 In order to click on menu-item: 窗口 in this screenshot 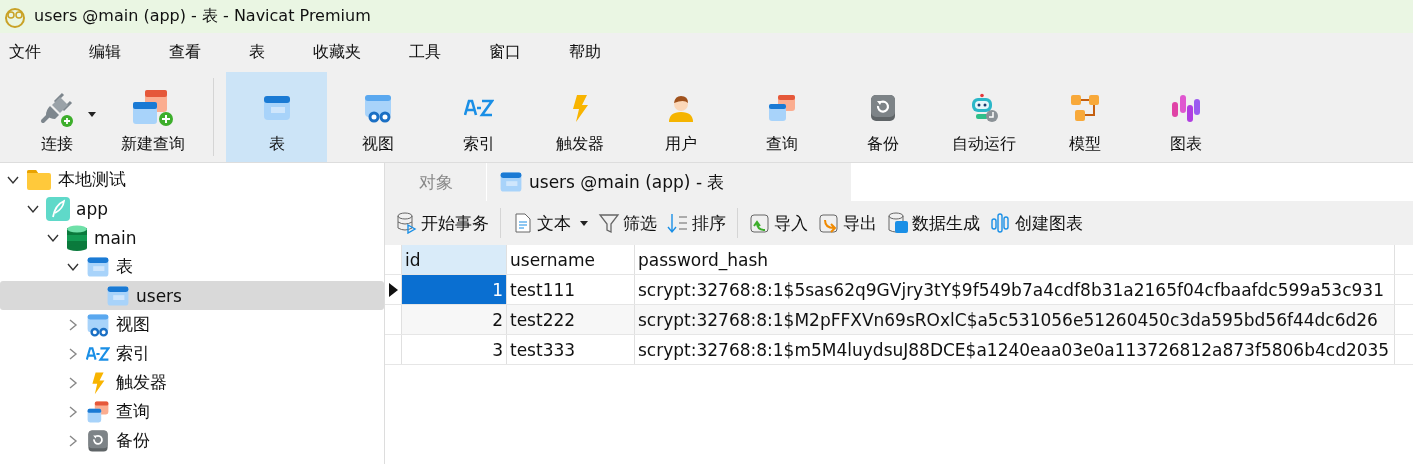, I will do `click(505, 52)`.